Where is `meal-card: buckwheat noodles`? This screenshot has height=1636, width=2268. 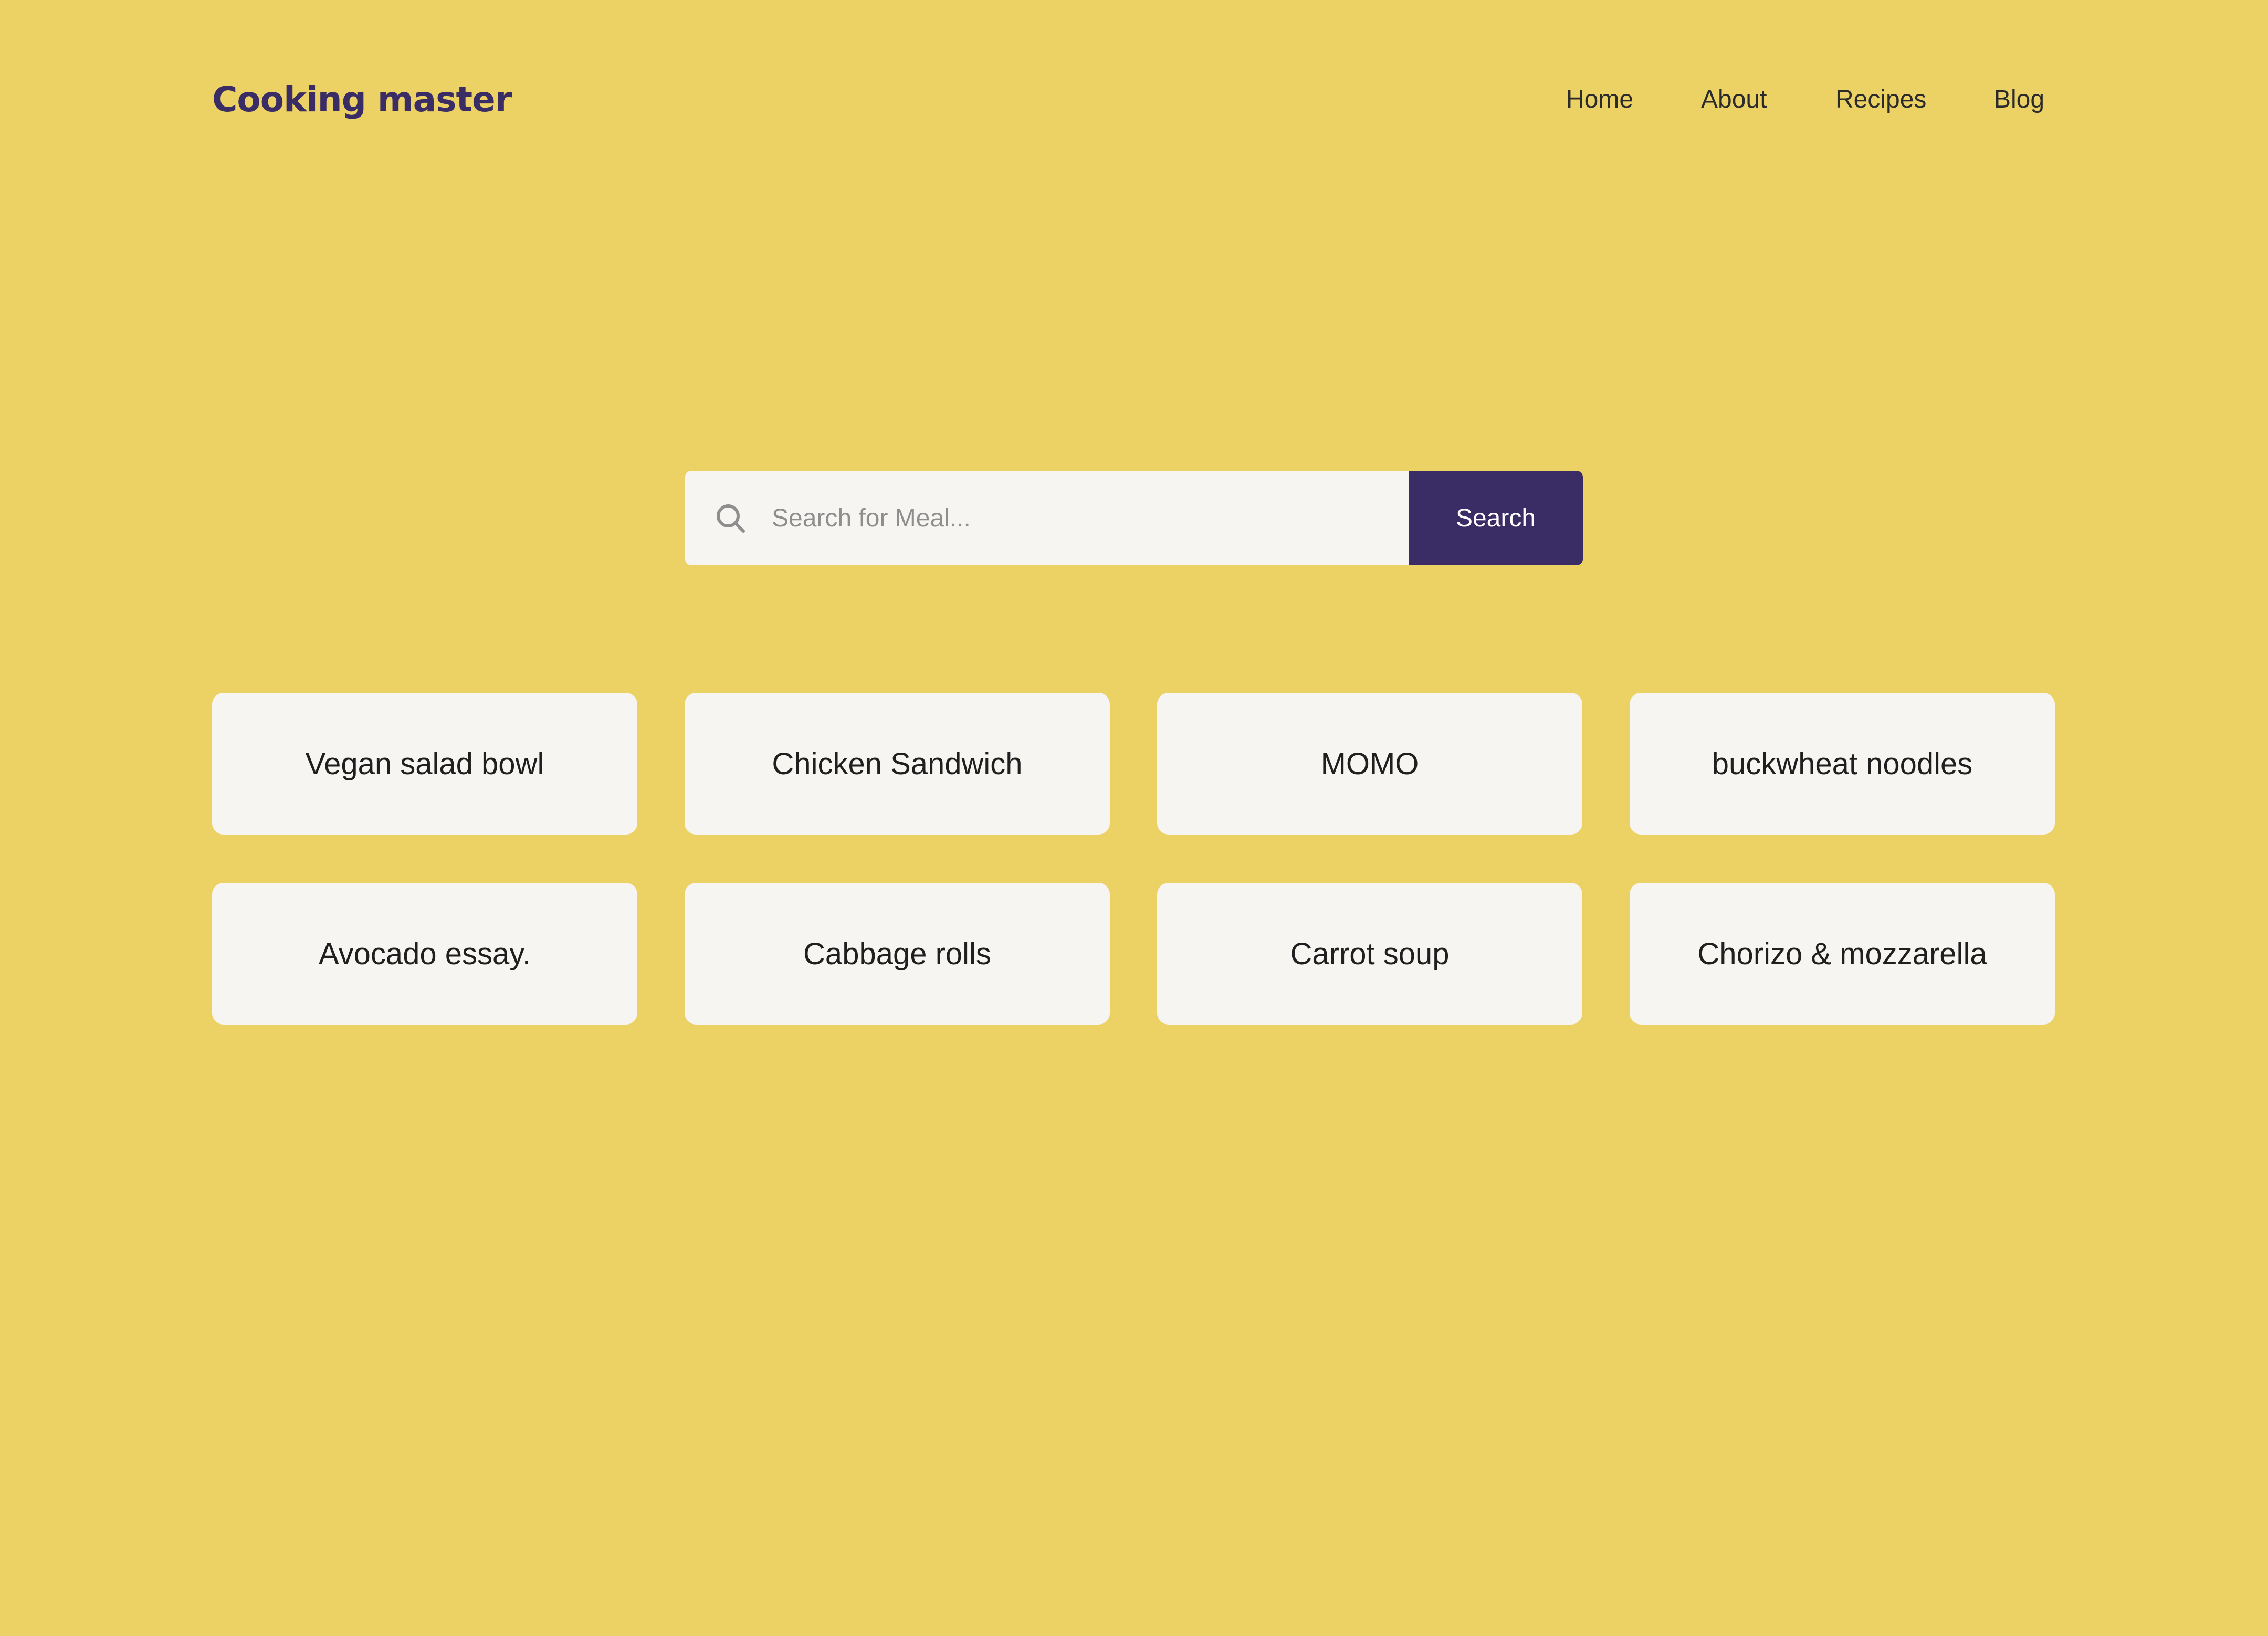
meal-card: buckwheat noodles is located at coordinates (1842, 764).